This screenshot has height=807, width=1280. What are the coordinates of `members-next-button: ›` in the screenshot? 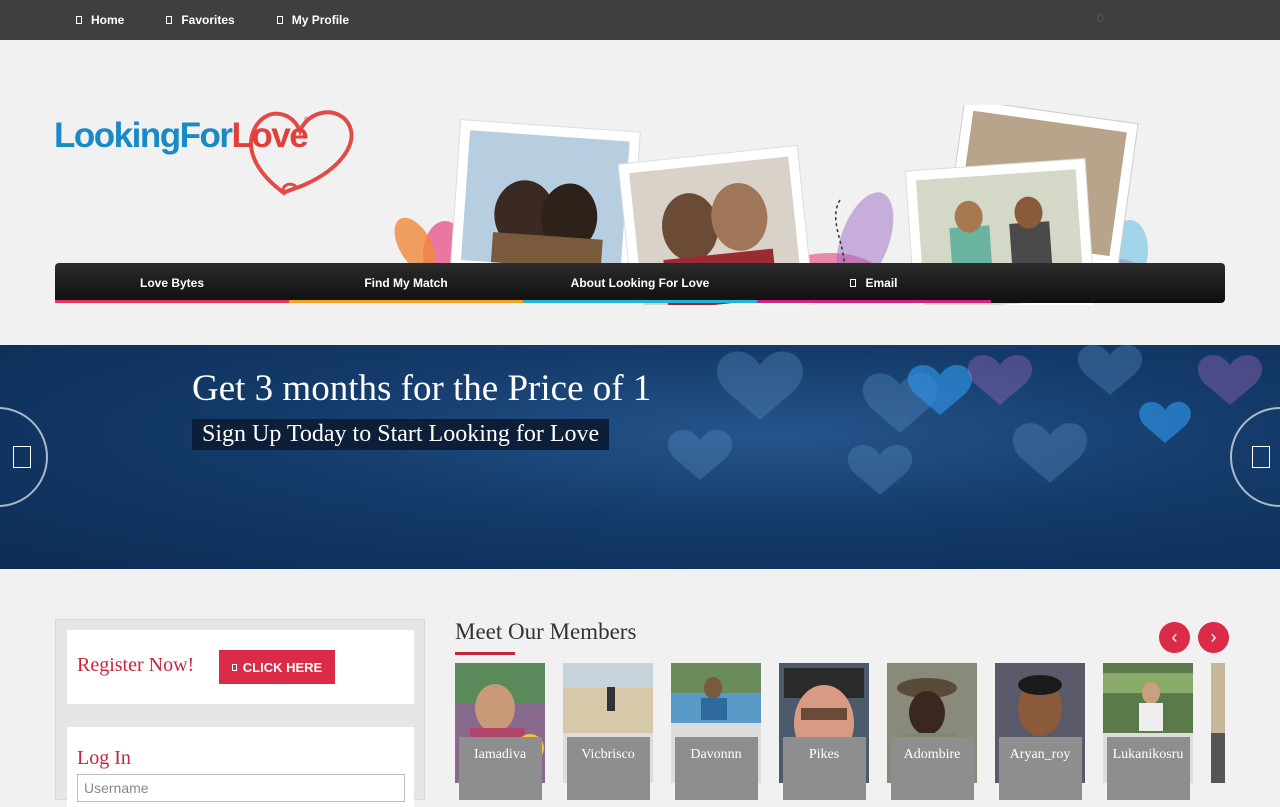 It's located at (1213, 637).